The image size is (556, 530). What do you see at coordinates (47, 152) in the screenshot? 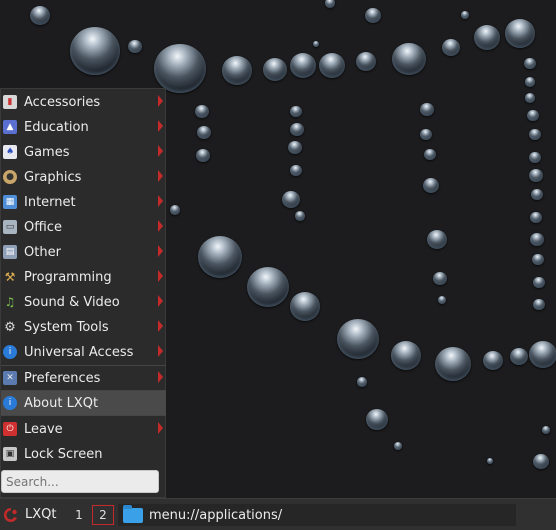
I see `menu-item-label: Games` at bounding box center [47, 152].